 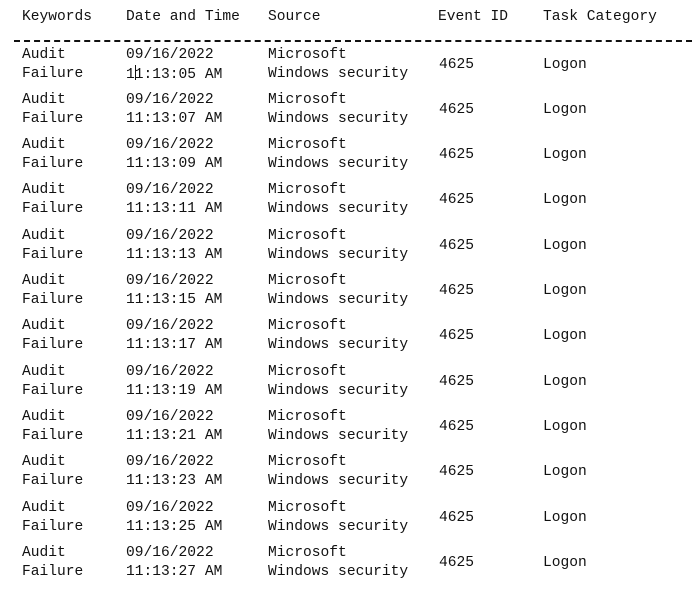 I want to click on date-time-cell-line: 11:13:09 AM, so click(x=174, y=164).